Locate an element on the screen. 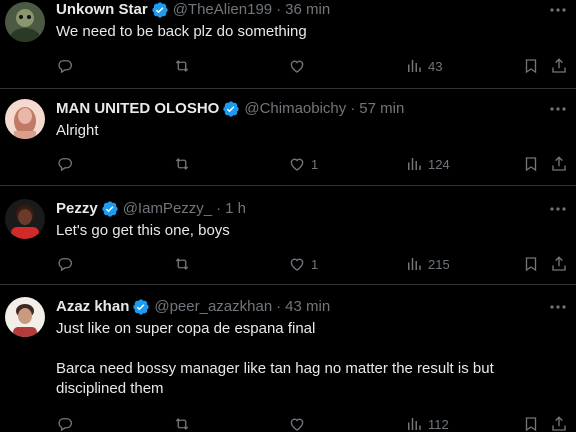 This screenshot has width=576, height=432. tweet-text: We need to be back plz do something is located at coordinates (306, 32).